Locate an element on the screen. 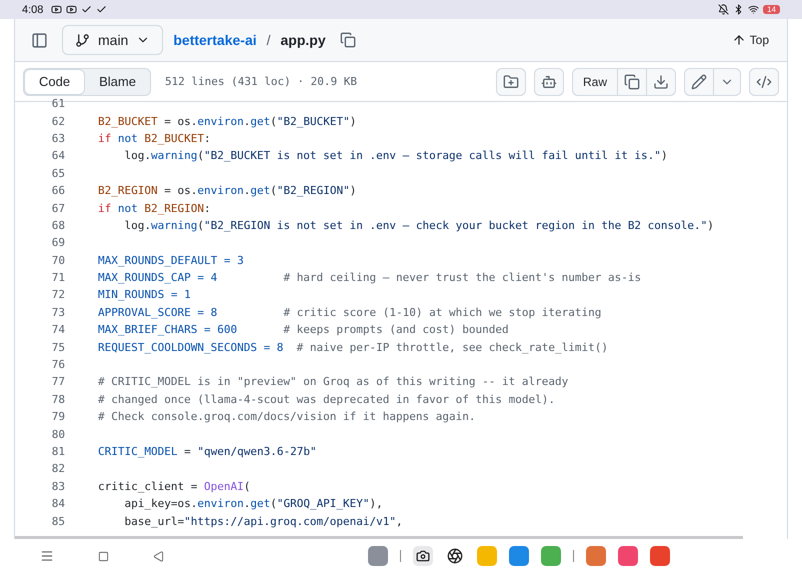 This screenshot has width=802, height=573. line-number: 67 is located at coordinates (57, 208).